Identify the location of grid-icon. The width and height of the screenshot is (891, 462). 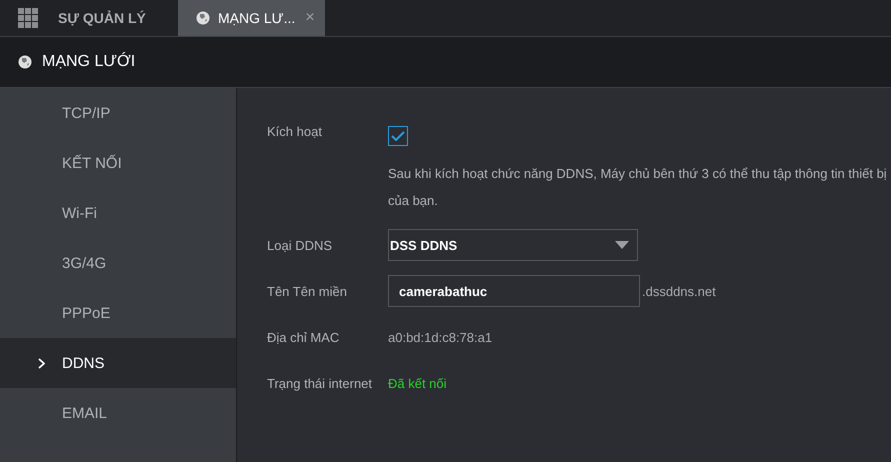
(28, 18).